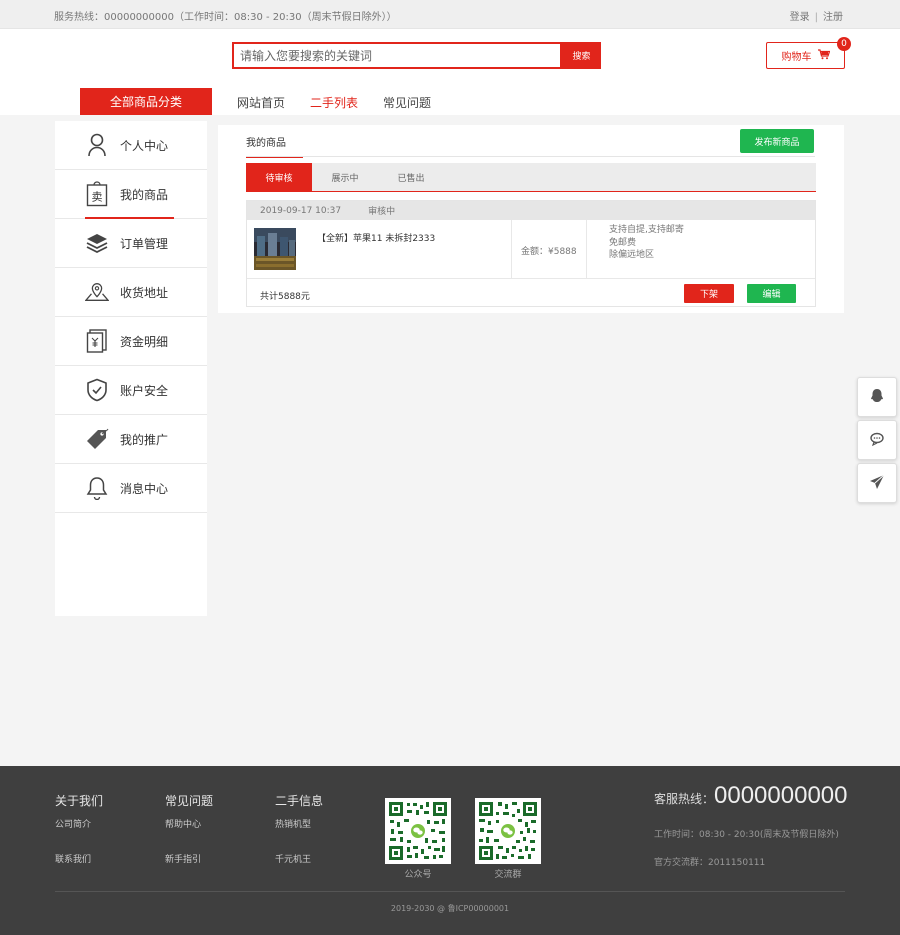  I want to click on sidebar-item-label: 个人中心, so click(144, 145).